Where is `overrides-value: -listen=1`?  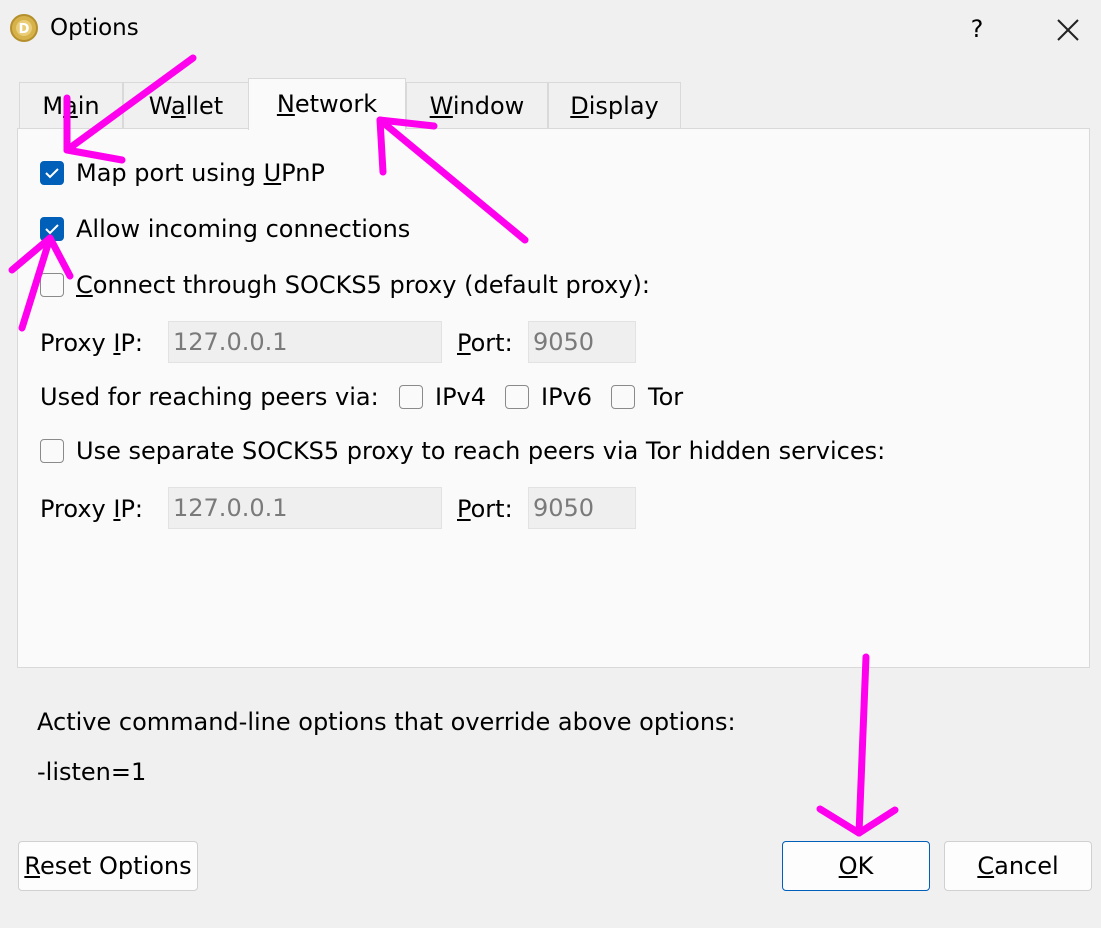 overrides-value: -listen=1 is located at coordinates (92, 772).